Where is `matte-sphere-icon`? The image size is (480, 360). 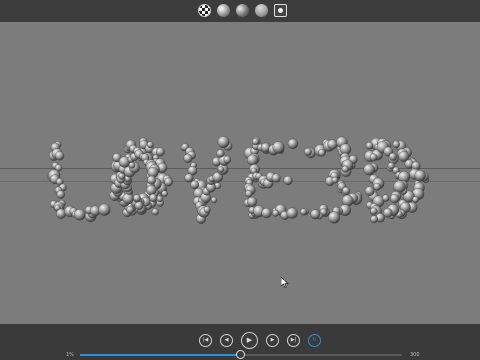
matte-sphere-icon is located at coordinates (223, 10).